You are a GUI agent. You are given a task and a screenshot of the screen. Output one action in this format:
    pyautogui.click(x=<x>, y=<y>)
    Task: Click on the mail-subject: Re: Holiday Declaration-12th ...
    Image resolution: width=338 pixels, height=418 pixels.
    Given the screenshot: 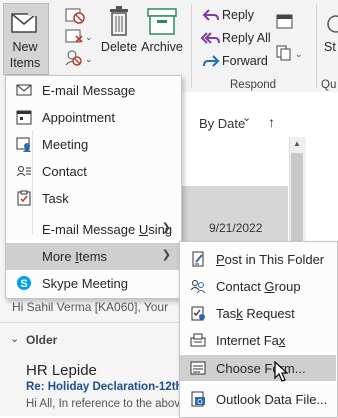 What is the action you would take?
    pyautogui.click(x=111, y=387)
    